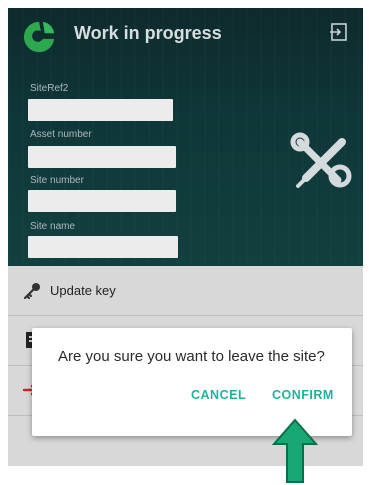 This screenshot has width=369, height=485. Describe the element at coordinates (100, 110) in the screenshot. I see `siteref2-value` at that location.